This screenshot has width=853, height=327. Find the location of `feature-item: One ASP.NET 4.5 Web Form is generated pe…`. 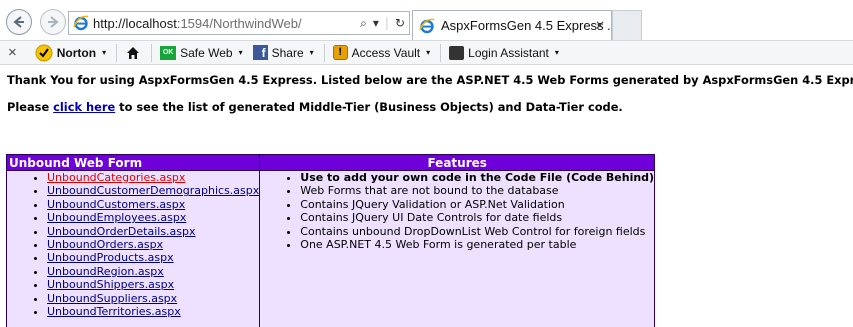

feature-item: One ASP.NET 4.5 Web Form is generated pe… is located at coordinates (477, 244).